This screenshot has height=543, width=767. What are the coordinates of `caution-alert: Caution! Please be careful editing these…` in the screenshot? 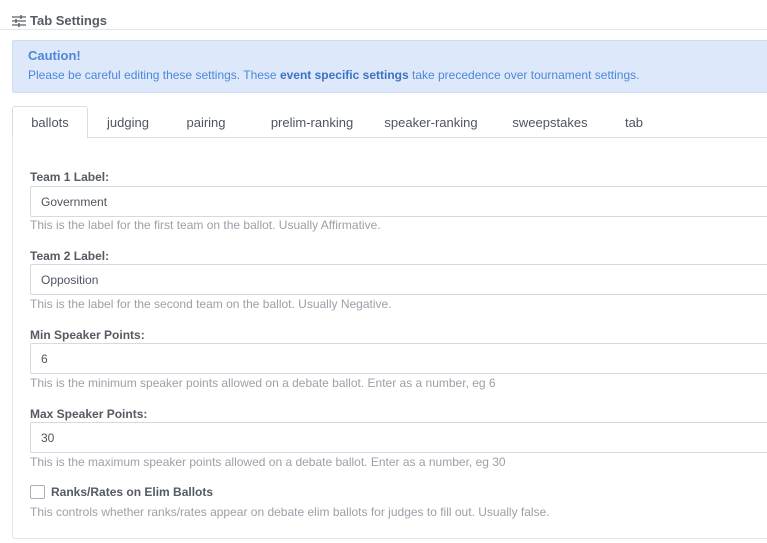 It's located at (389, 66).